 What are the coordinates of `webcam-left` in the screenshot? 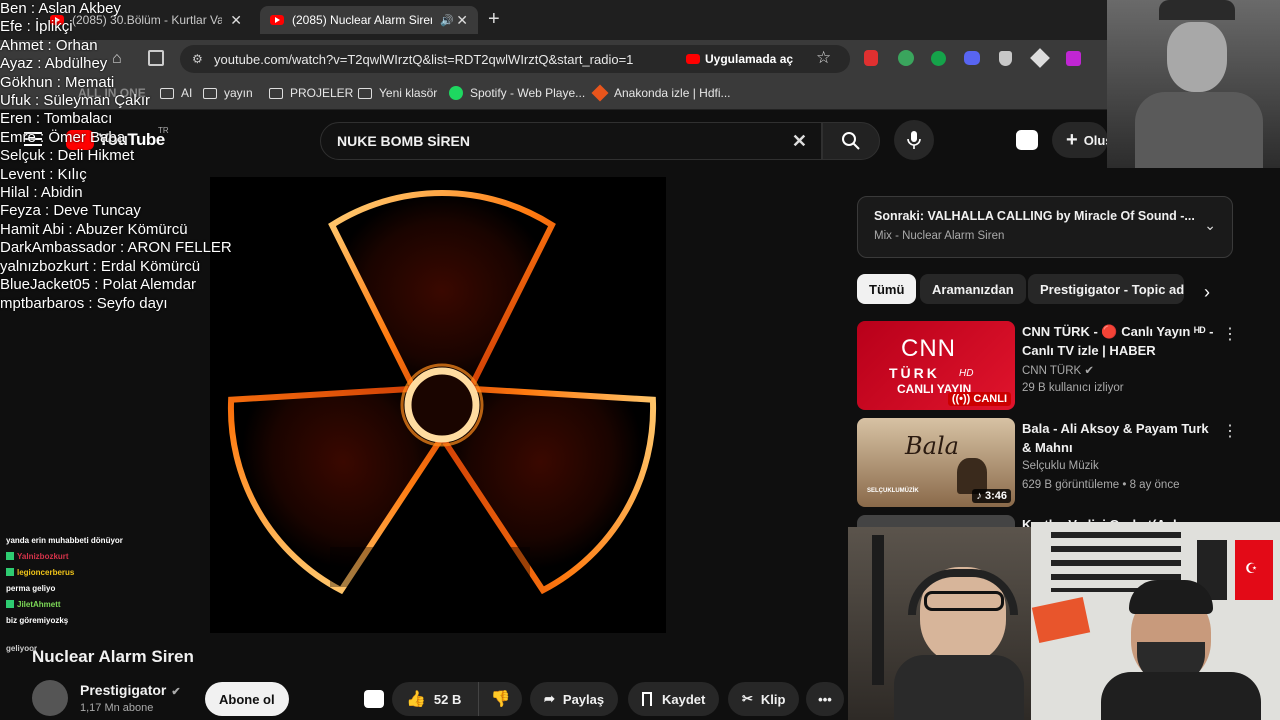 It's located at (939, 623).